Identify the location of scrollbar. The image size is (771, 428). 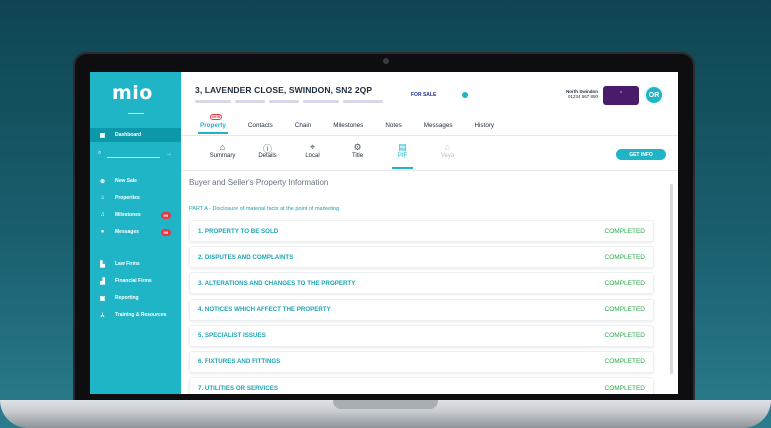
(671, 279).